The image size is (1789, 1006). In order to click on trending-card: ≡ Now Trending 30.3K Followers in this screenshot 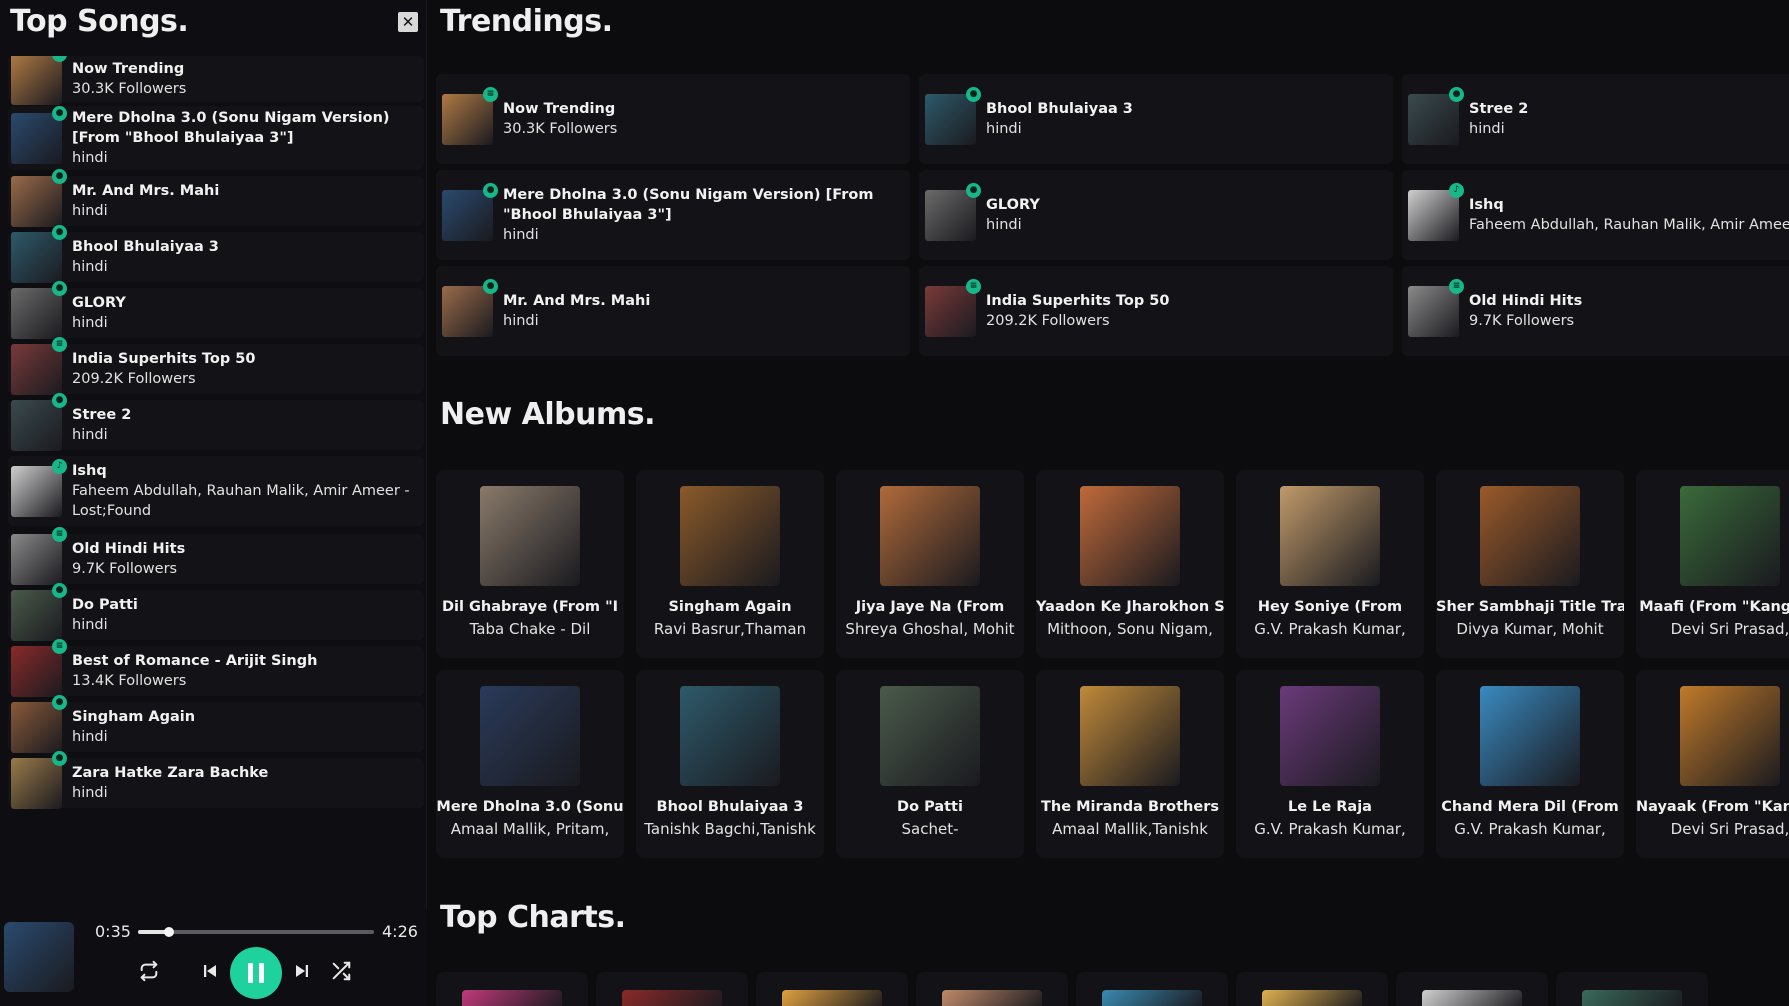, I will do `click(673, 119)`.